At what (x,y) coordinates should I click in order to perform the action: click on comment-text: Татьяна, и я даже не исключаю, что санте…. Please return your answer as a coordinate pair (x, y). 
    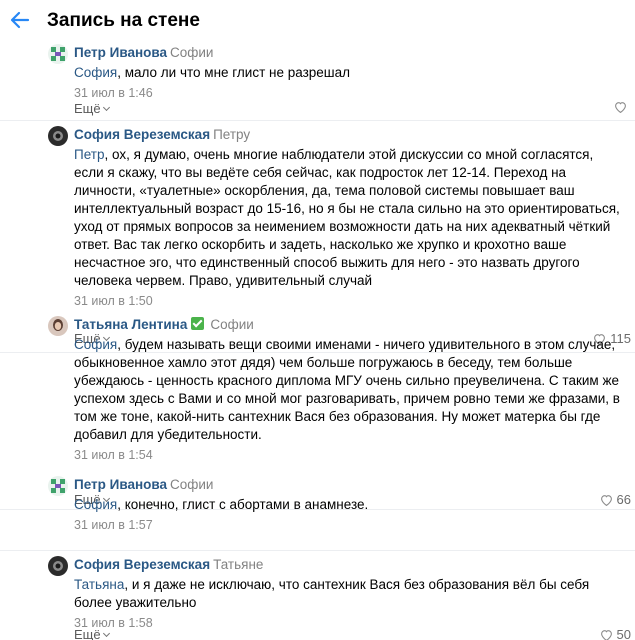
    Looking at the image, I should click on (332, 593).